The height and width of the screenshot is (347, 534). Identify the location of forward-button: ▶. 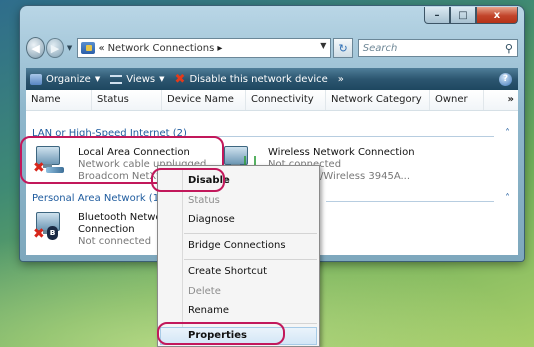
(55, 48).